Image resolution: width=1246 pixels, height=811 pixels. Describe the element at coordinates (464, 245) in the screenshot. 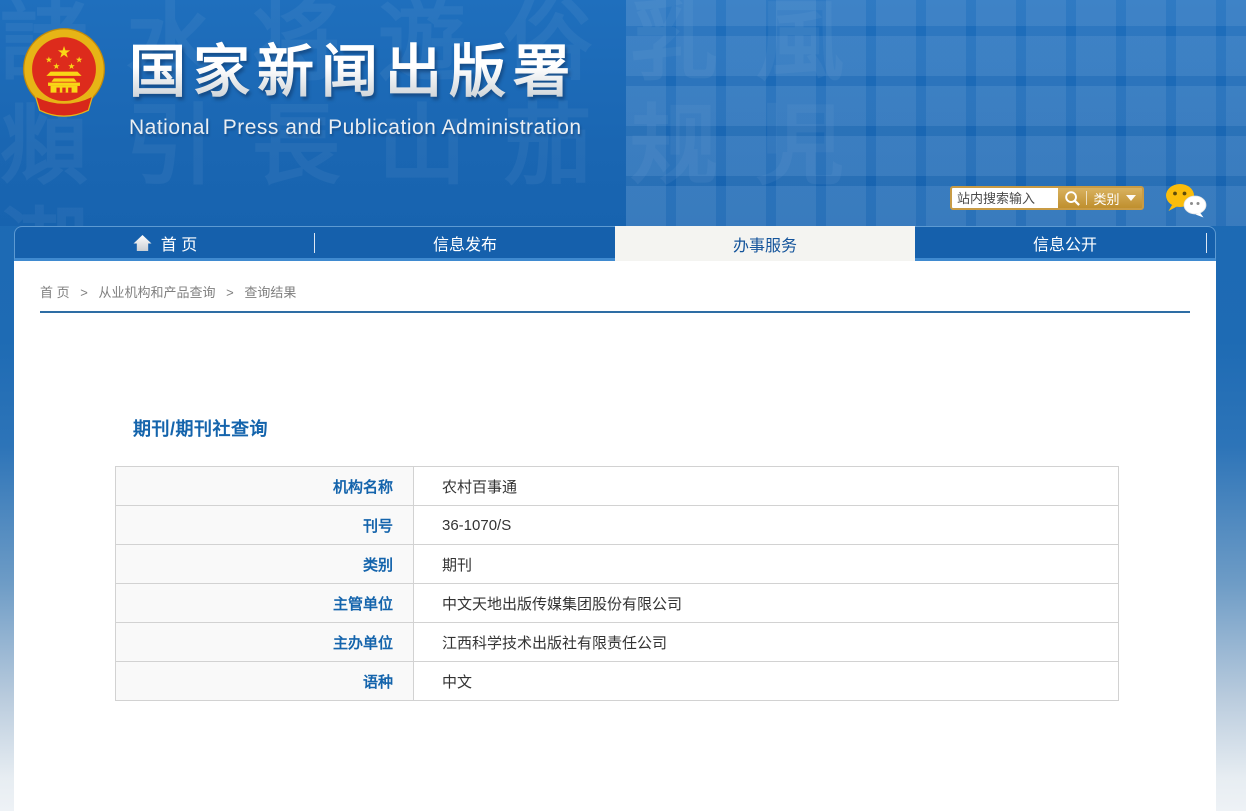

I see `nav-item-label: 信息发布` at that location.